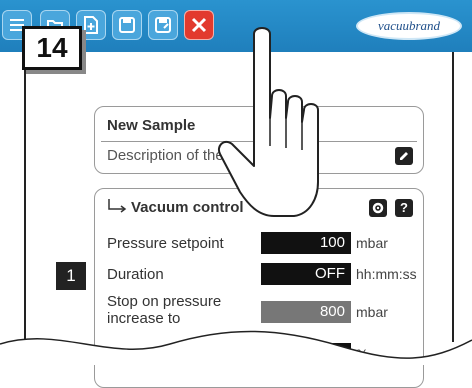 Image resolution: width=472 pixels, height=388 pixels. Describe the element at coordinates (372, 312) in the screenshot. I see `stop-pressure-unit: mbar` at that location.